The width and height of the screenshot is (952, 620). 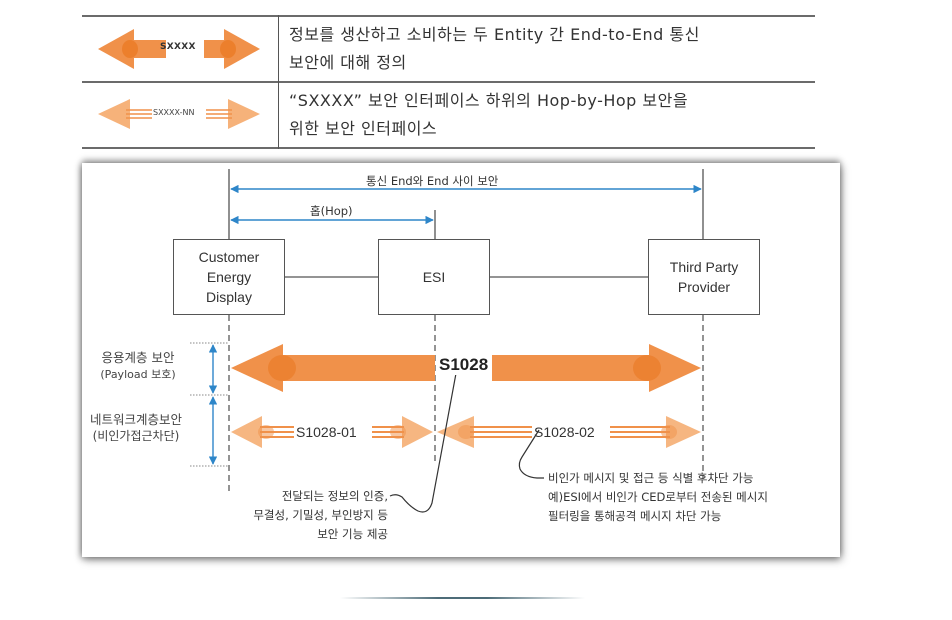 I want to click on application-layer-title: 응용계층 보안, so click(x=138, y=357).